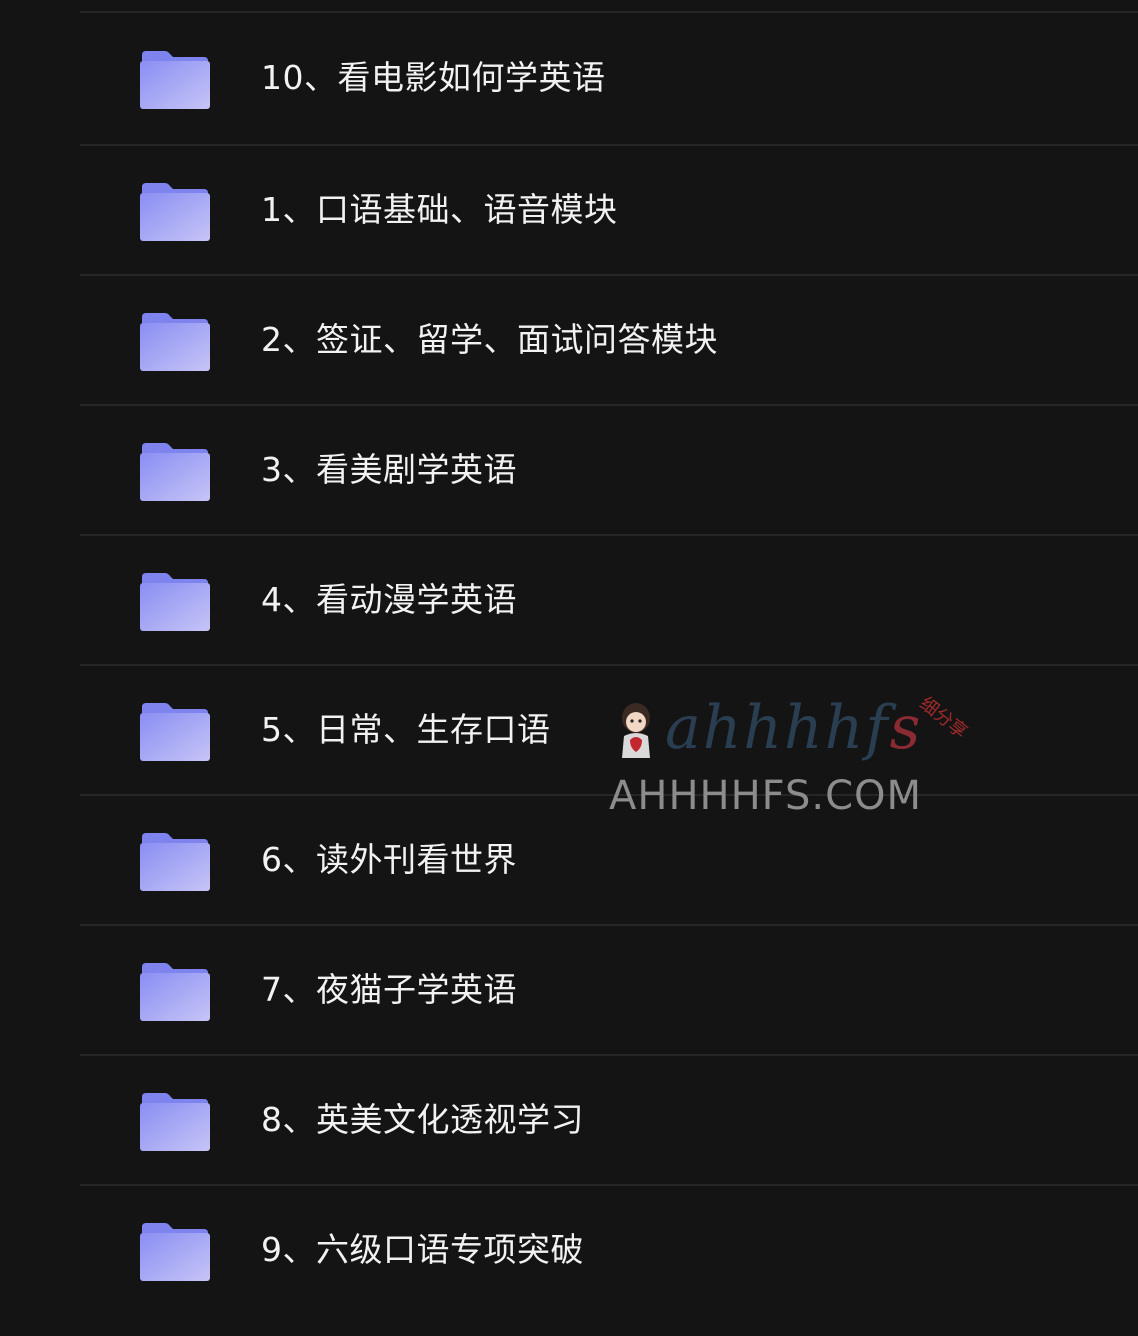  I want to click on folder-row: 9、六级口语专项突破, so click(609, 1250).